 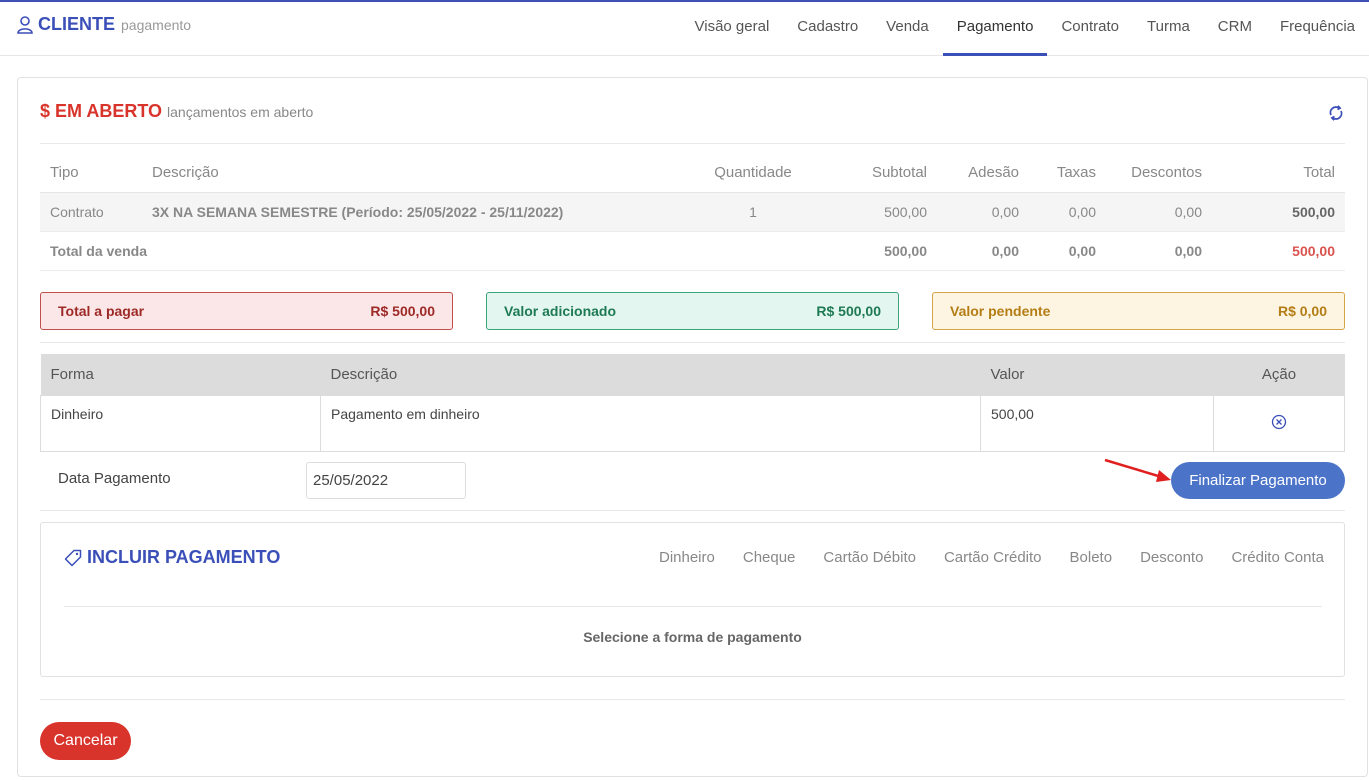 What do you see at coordinates (240, 112) in the screenshot?
I see `section-subtitle: lançamentos em aberto` at bounding box center [240, 112].